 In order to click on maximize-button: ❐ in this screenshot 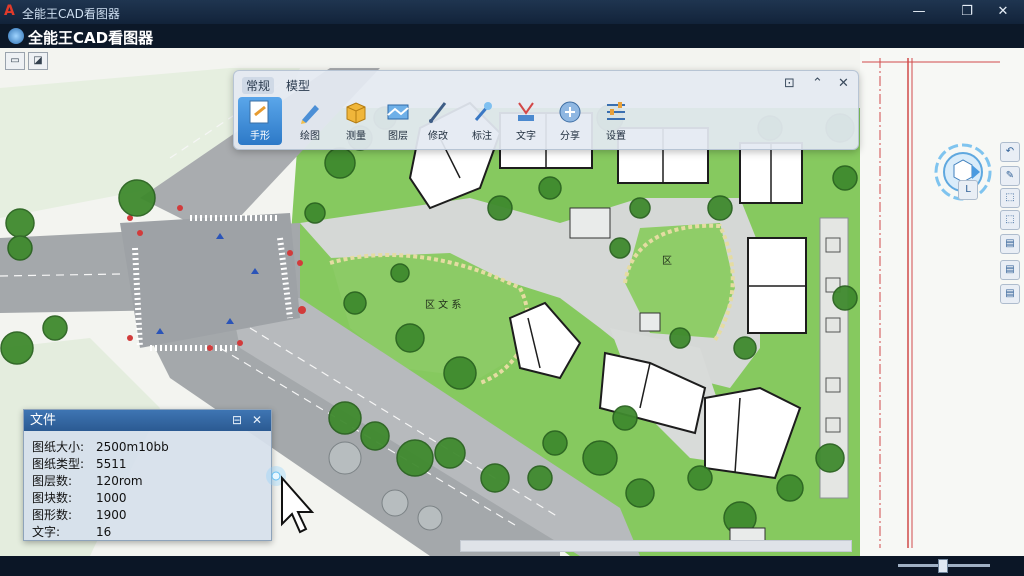, I will do `click(967, 12)`.